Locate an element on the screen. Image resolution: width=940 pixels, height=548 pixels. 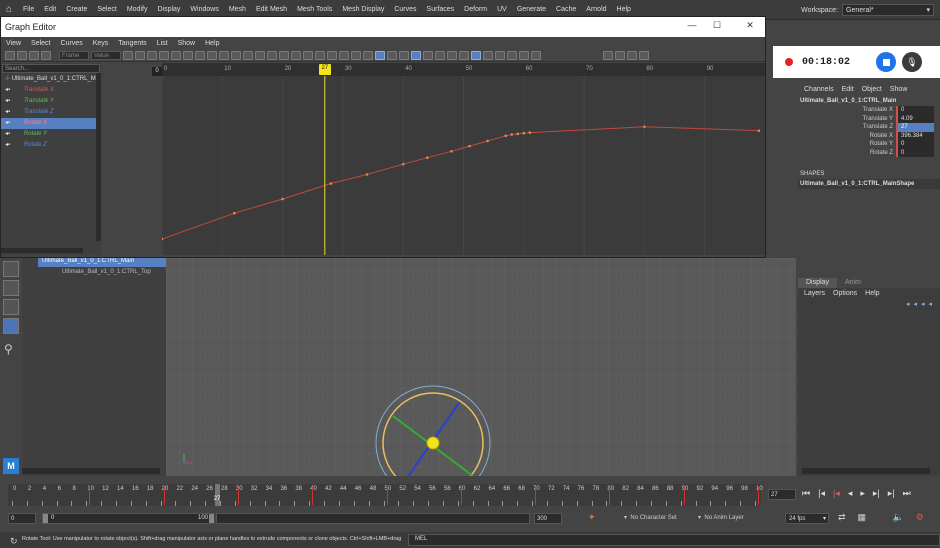
channel-translate-y: ◂▪ Translate Y is located at coordinates (51, 101).